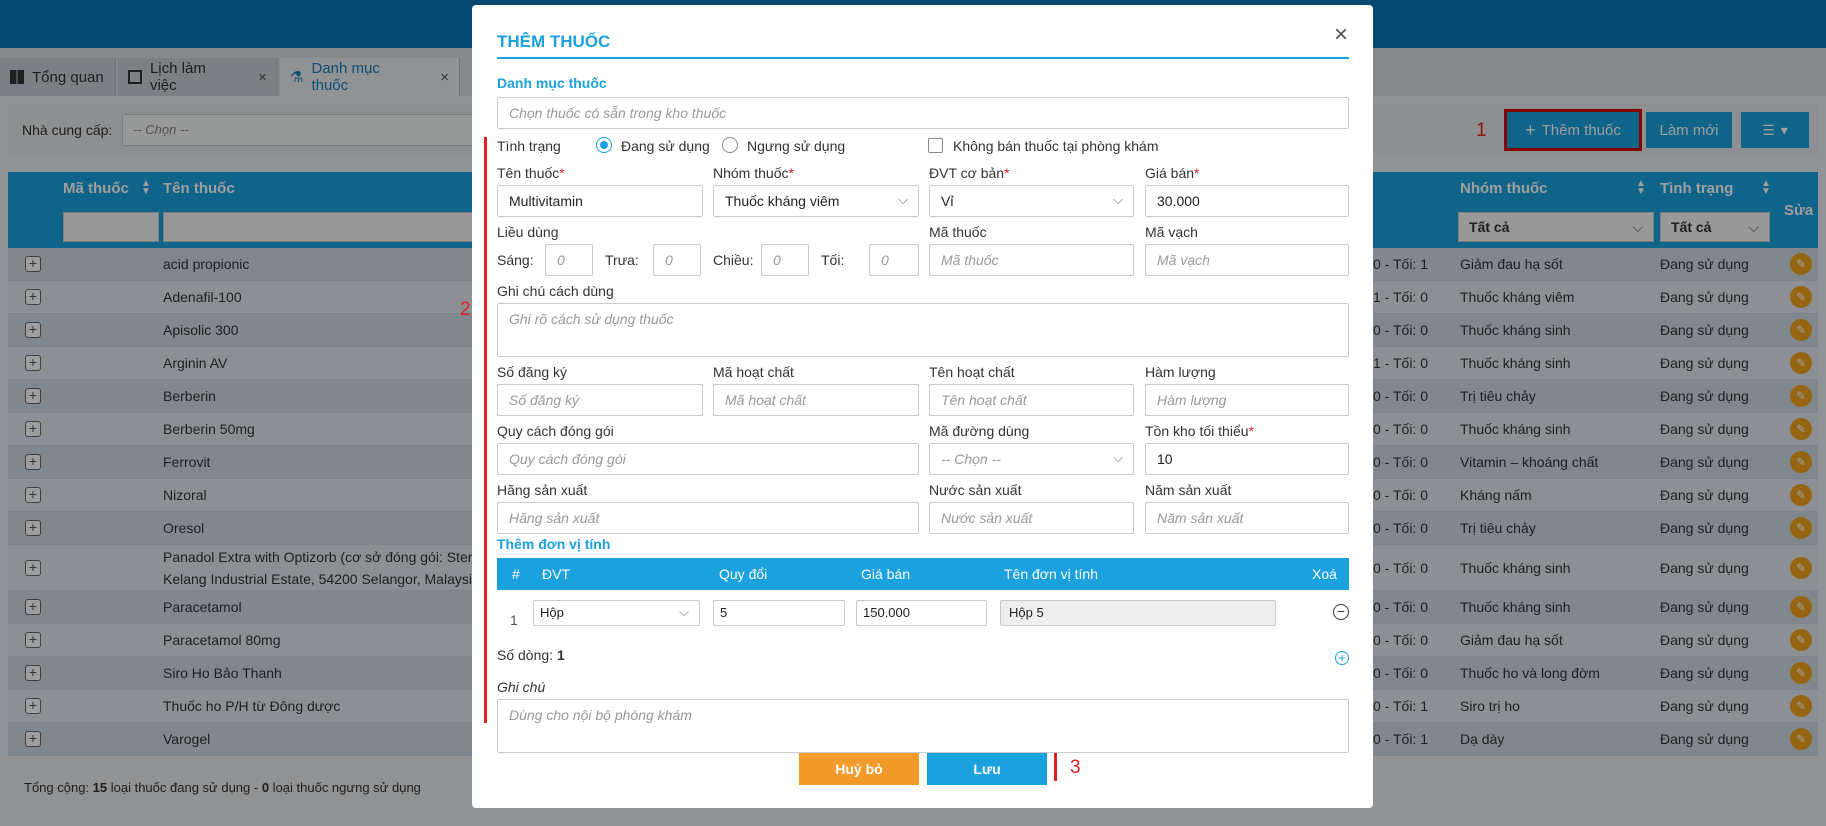 Image resolution: width=1826 pixels, height=826 pixels. I want to click on price-input: 30.000, so click(1247, 201).